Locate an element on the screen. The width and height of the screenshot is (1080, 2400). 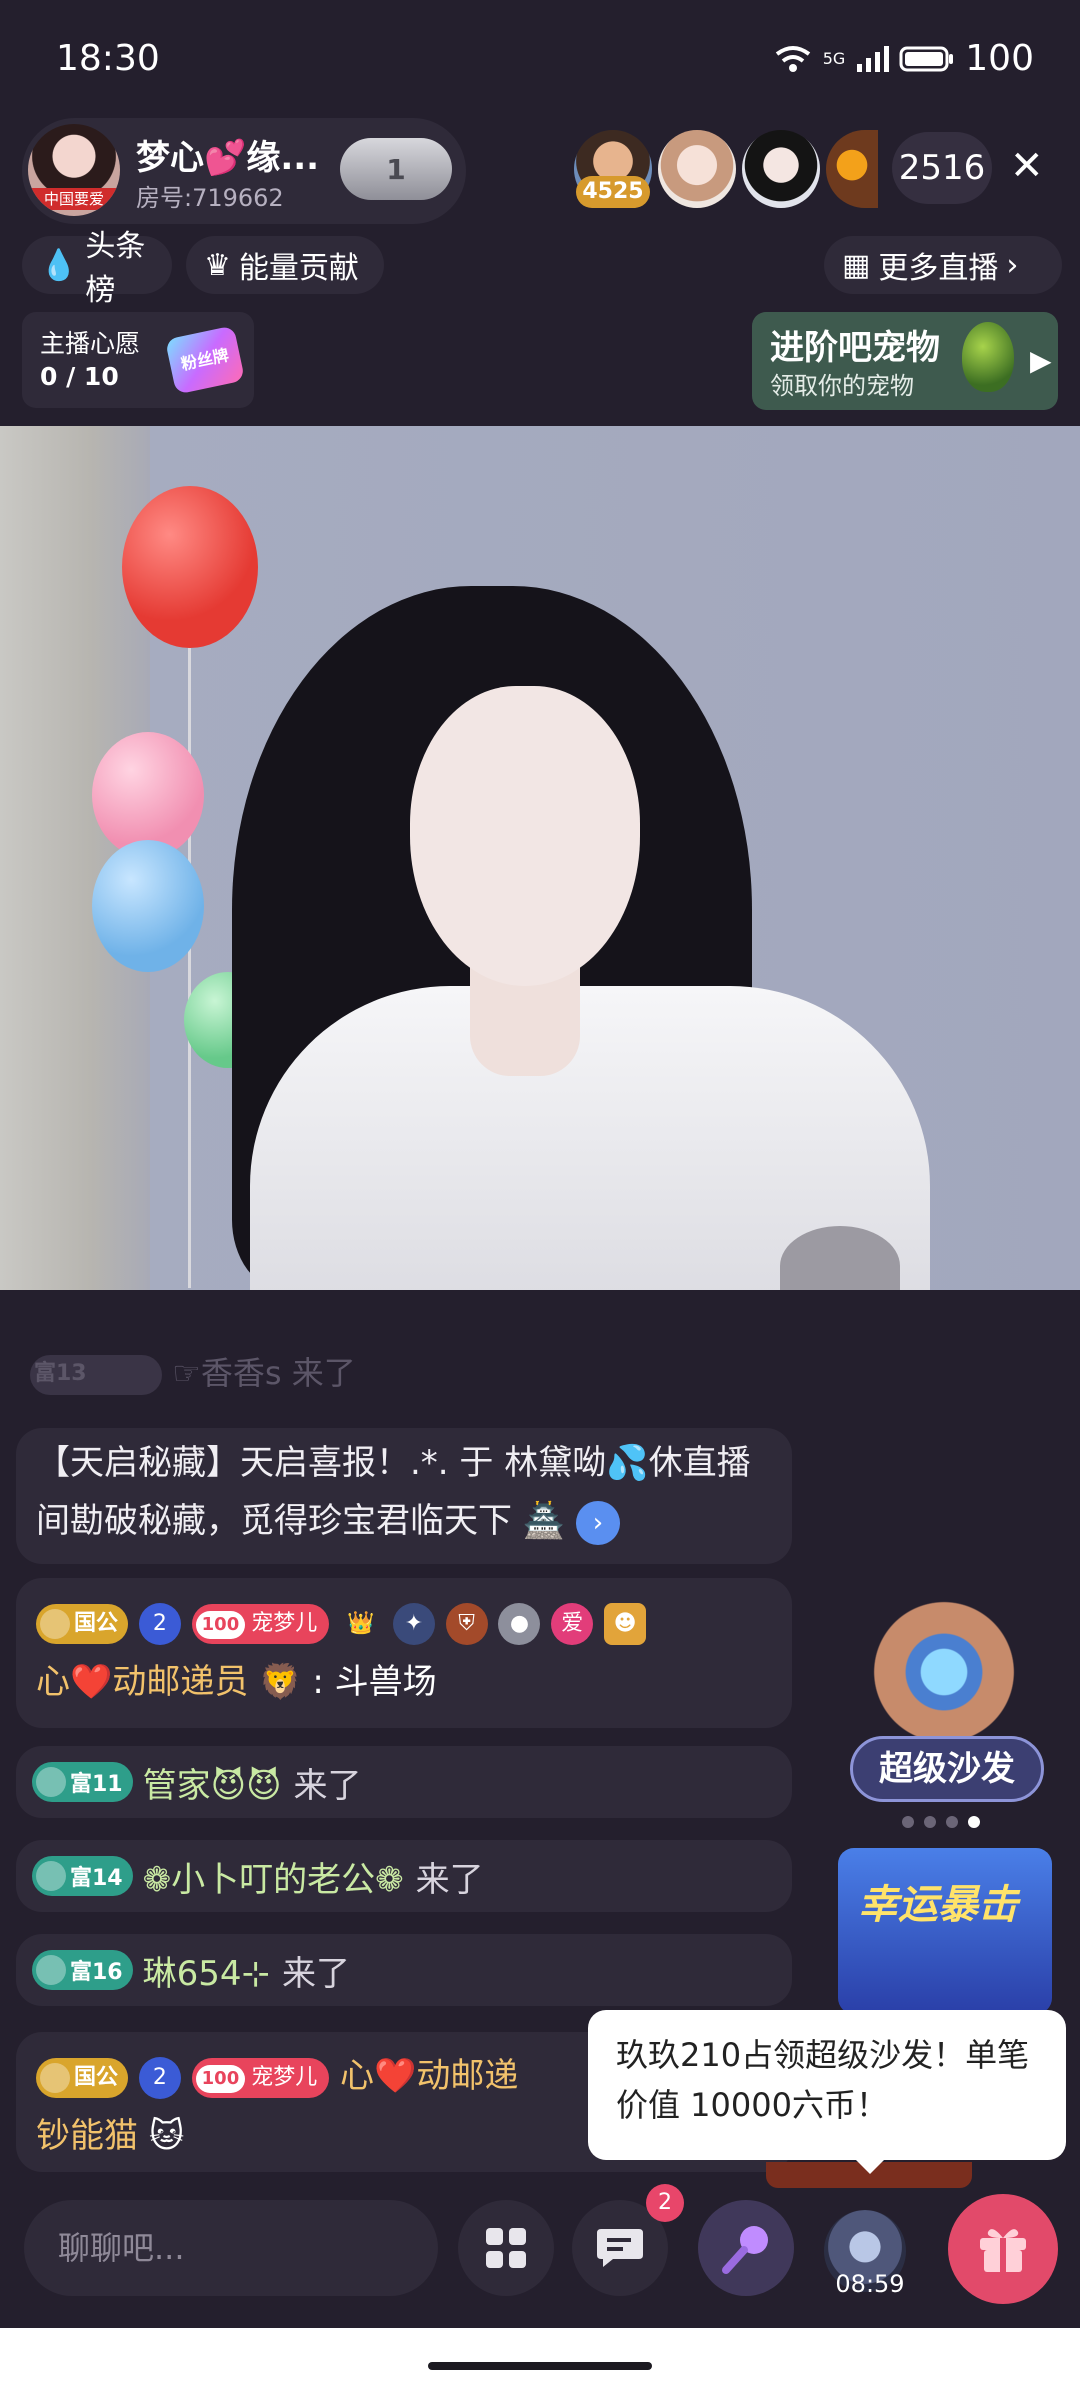
pet-banner-title: 进阶吧宠物 is located at coordinates (855, 348).